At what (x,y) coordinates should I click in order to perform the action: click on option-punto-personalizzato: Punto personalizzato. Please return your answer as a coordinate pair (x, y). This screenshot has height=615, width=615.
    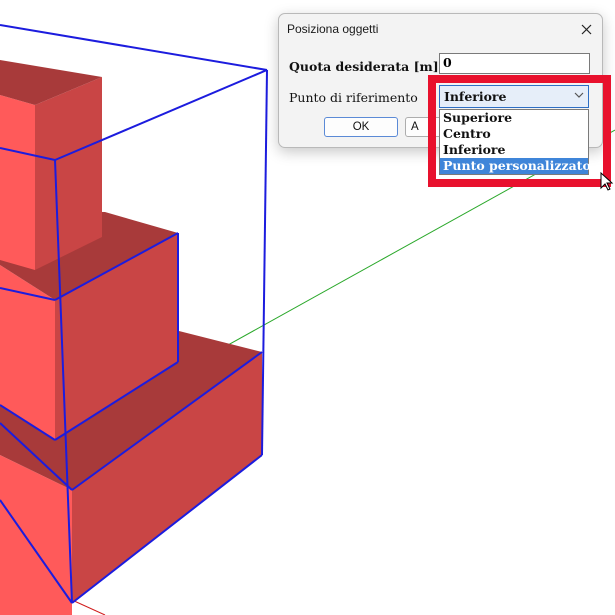
    Looking at the image, I should click on (515, 166).